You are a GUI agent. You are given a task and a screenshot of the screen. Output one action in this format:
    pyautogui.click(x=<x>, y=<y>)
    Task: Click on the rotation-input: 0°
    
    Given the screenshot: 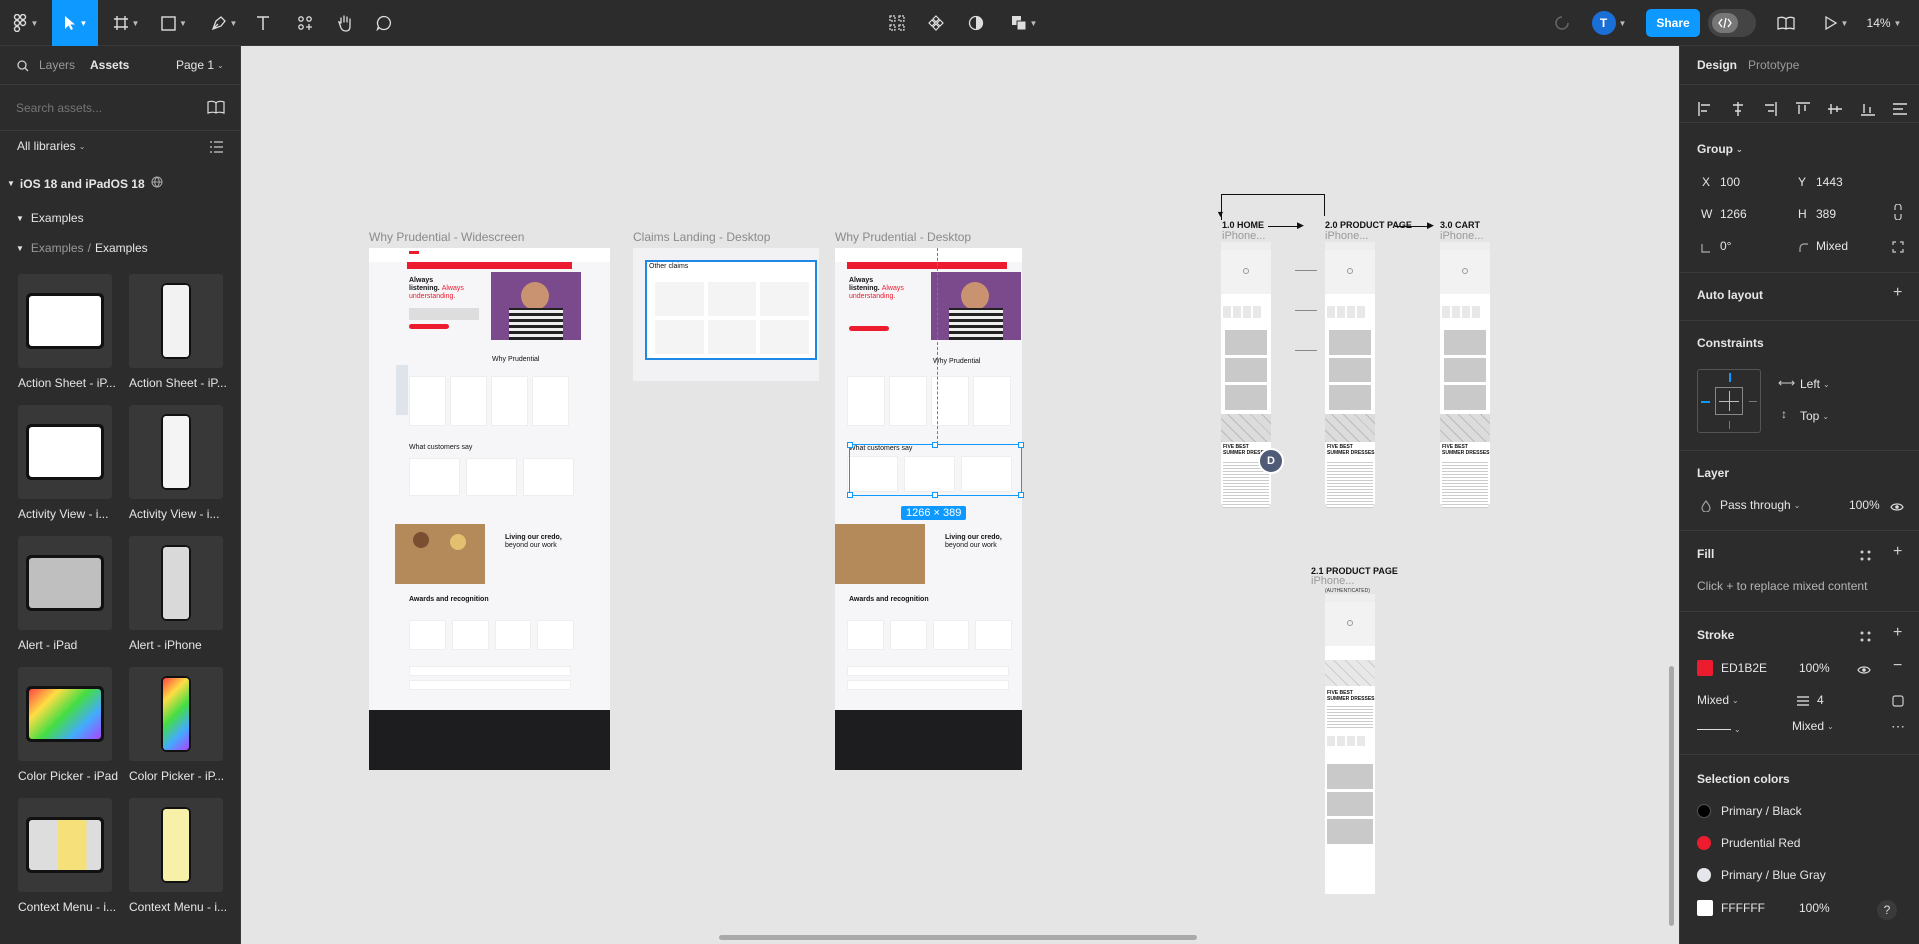 What is the action you would take?
    pyautogui.click(x=1725, y=246)
    